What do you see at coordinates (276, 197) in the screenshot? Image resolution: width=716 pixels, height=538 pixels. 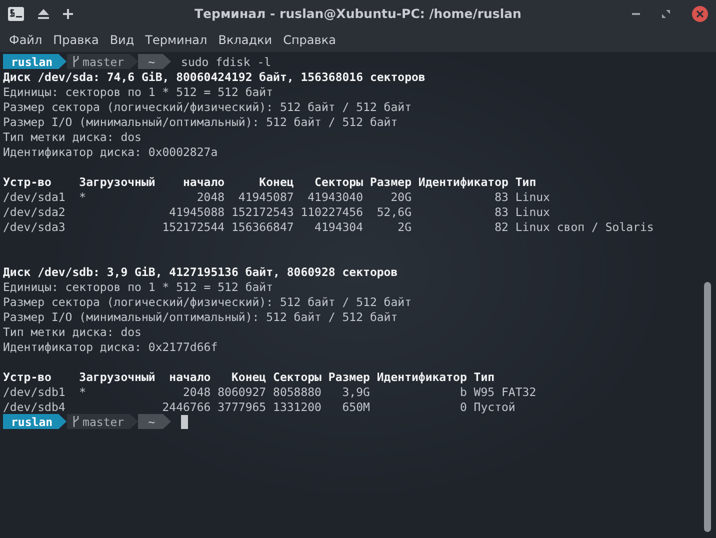 I see `output-line: /dev/sda1 * 2048 41945087 41943040 20G 83 Linux` at bounding box center [276, 197].